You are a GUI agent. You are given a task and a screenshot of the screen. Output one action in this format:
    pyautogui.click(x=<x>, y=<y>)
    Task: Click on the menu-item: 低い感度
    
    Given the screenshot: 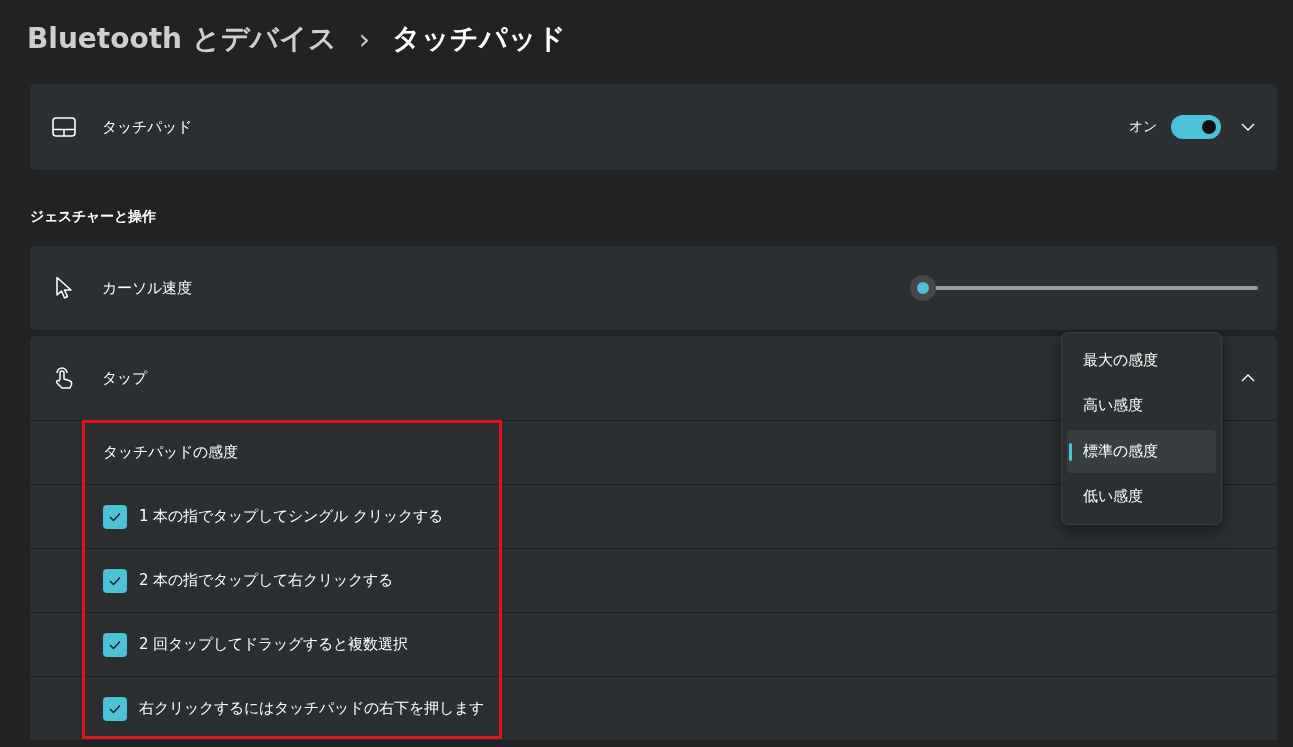 What is the action you would take?
    pyautogui.click(x=1141, y=496)
    